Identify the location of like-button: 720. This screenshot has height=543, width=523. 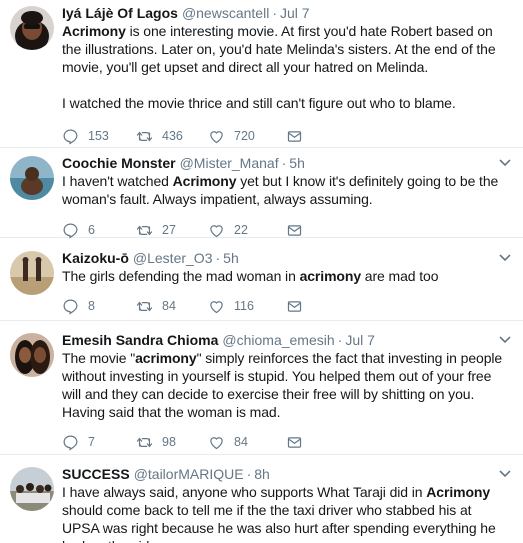
(247, 136).